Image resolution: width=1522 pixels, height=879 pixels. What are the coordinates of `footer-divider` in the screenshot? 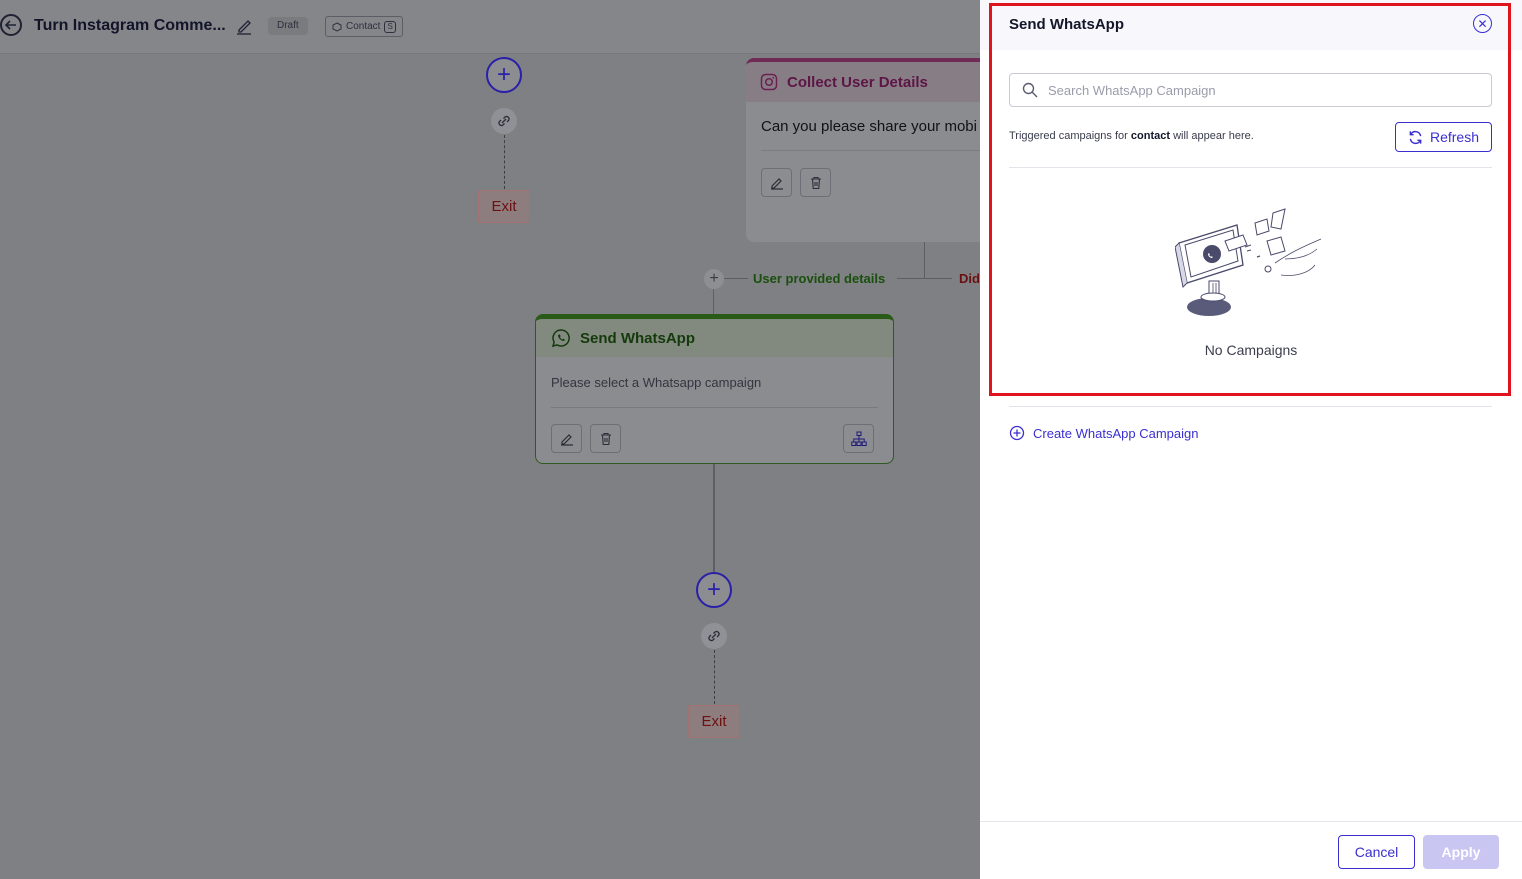 It's located at (1251, 821).